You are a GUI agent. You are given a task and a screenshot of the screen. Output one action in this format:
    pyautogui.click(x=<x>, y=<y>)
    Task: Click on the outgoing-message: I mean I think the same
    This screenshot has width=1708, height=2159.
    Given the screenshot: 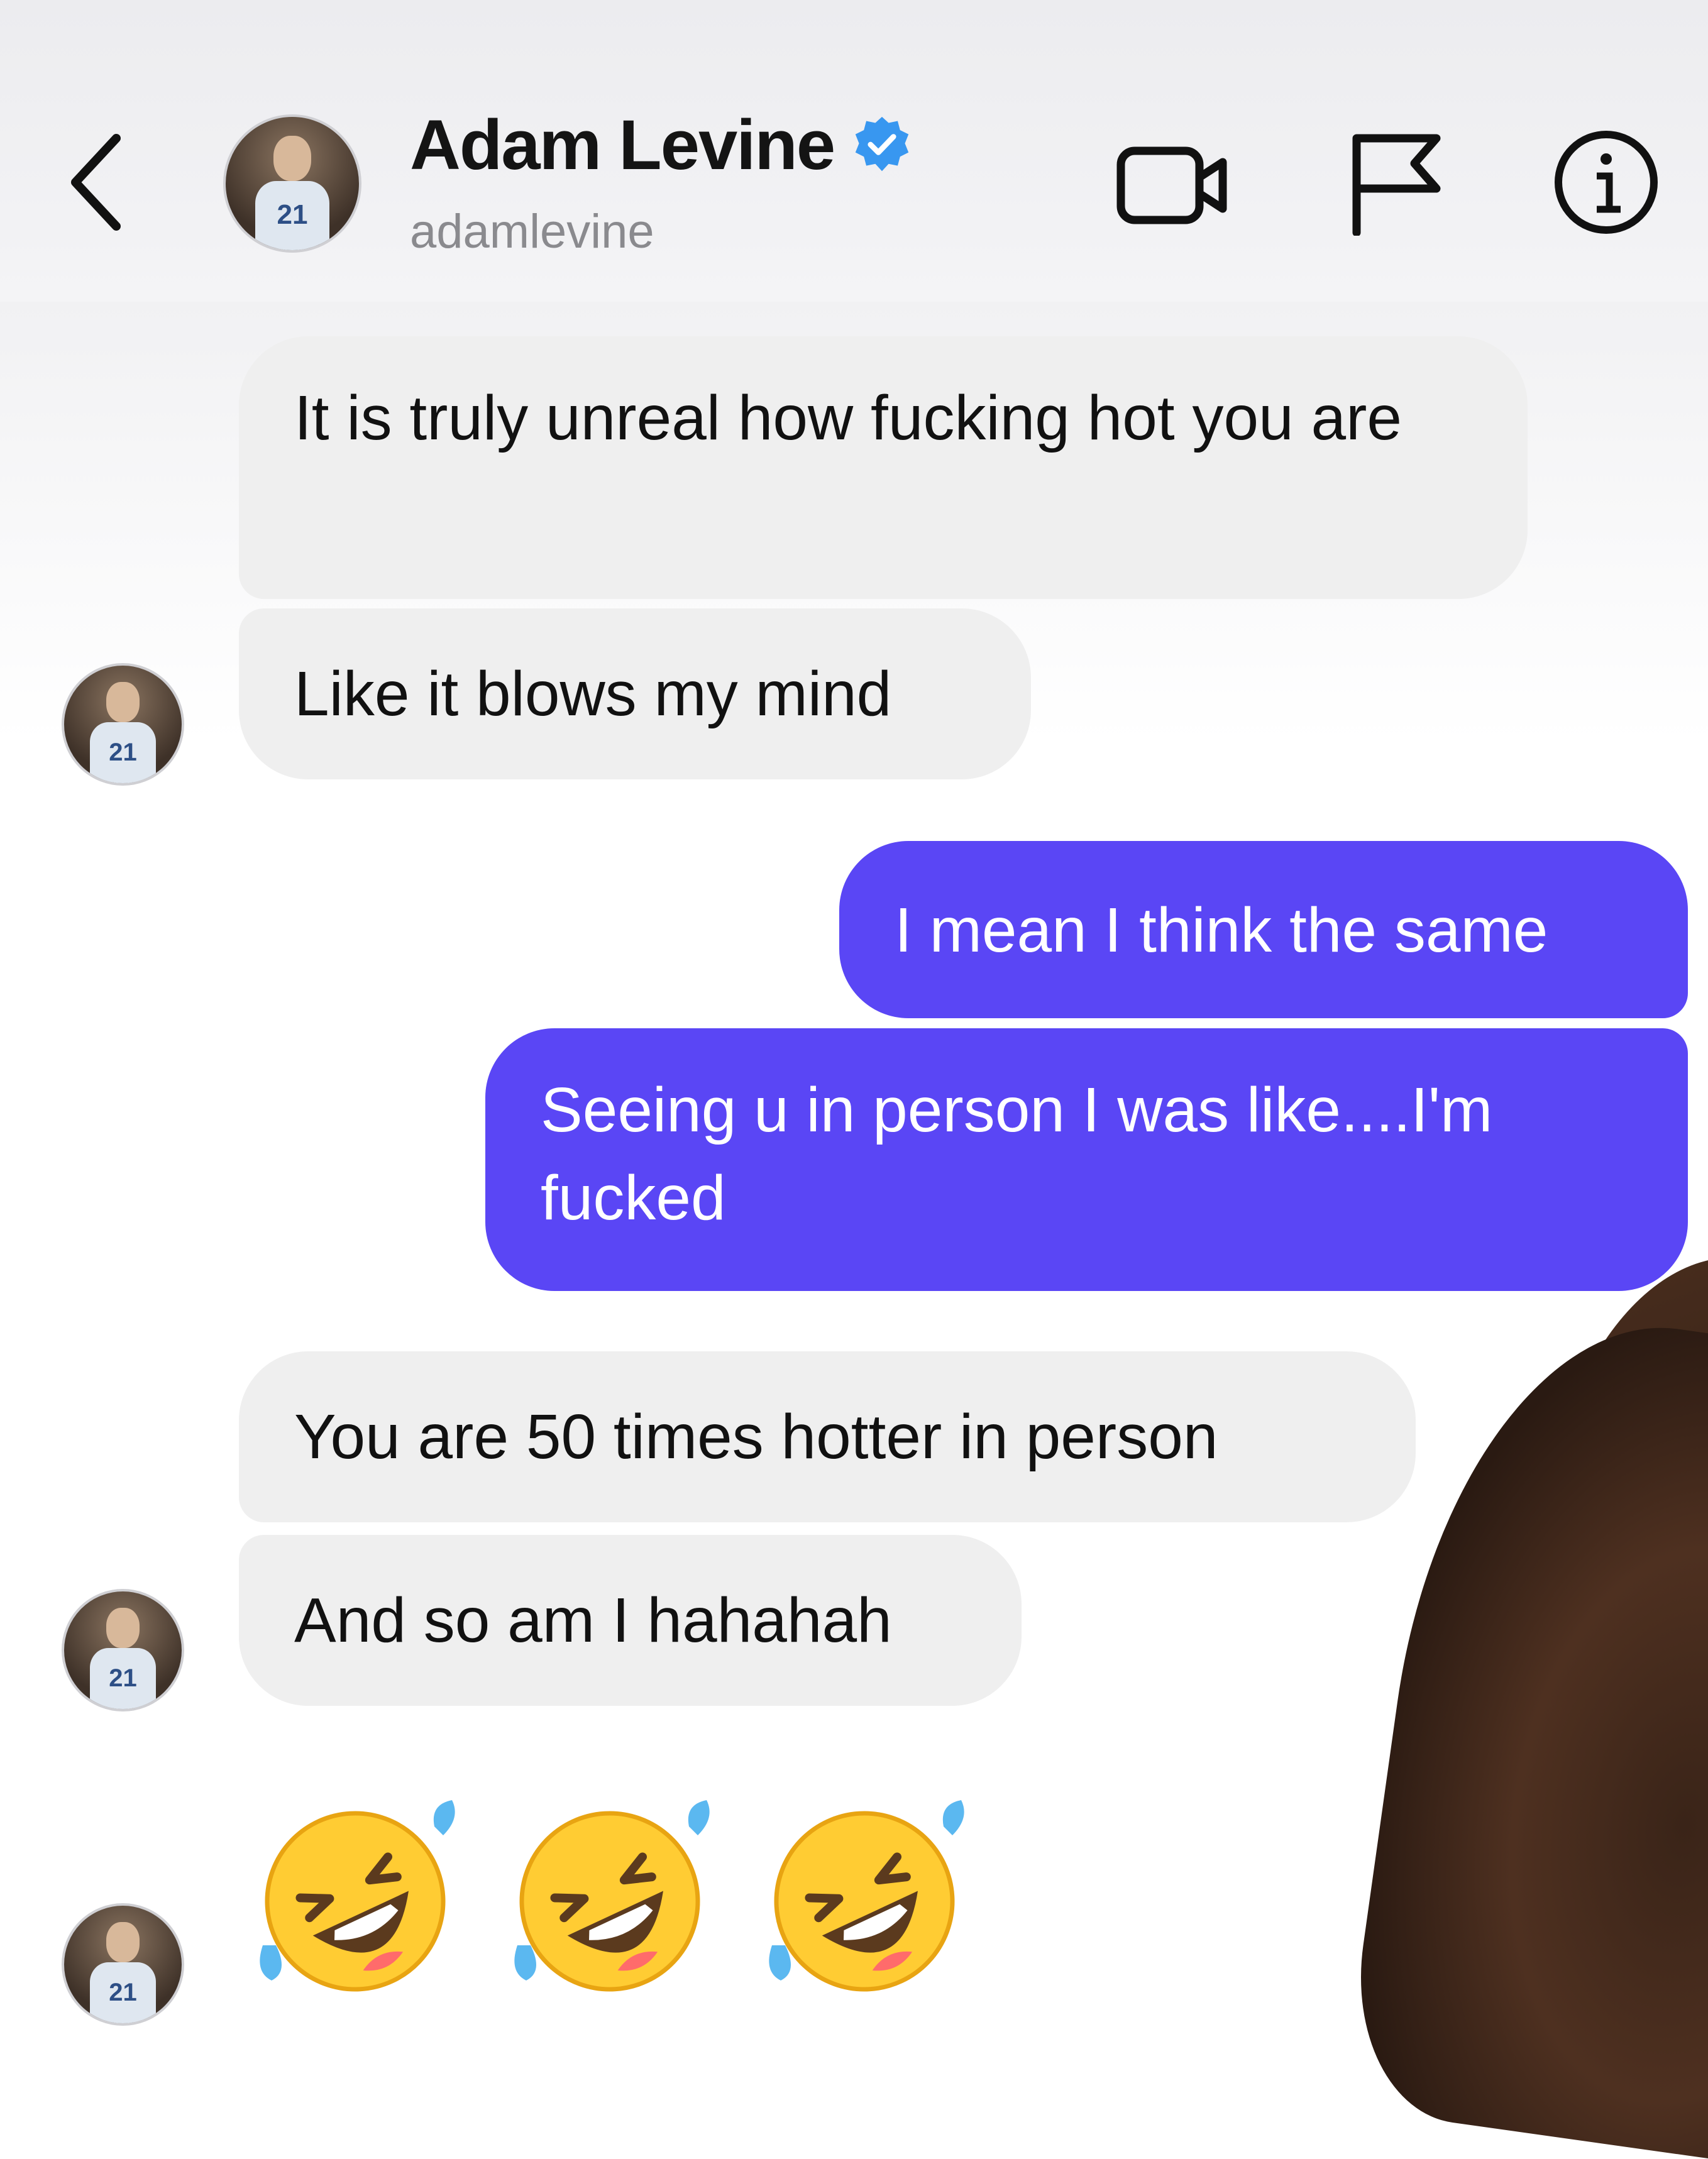 What is the action you would take?
    pyautogui.click(x=1263, y=929)
    